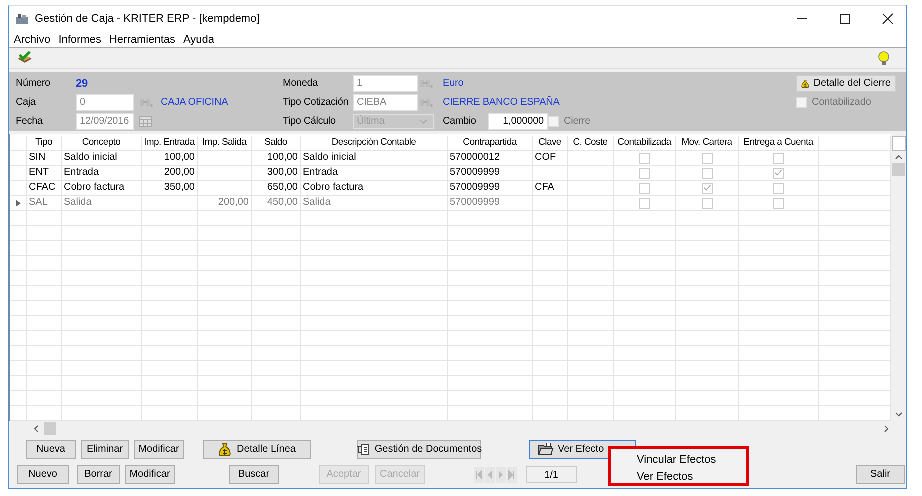 The image size is (922, 496). Describe the element at coordinates (550, 143) in the screenshot. I see `column-header: Clave` at that location.